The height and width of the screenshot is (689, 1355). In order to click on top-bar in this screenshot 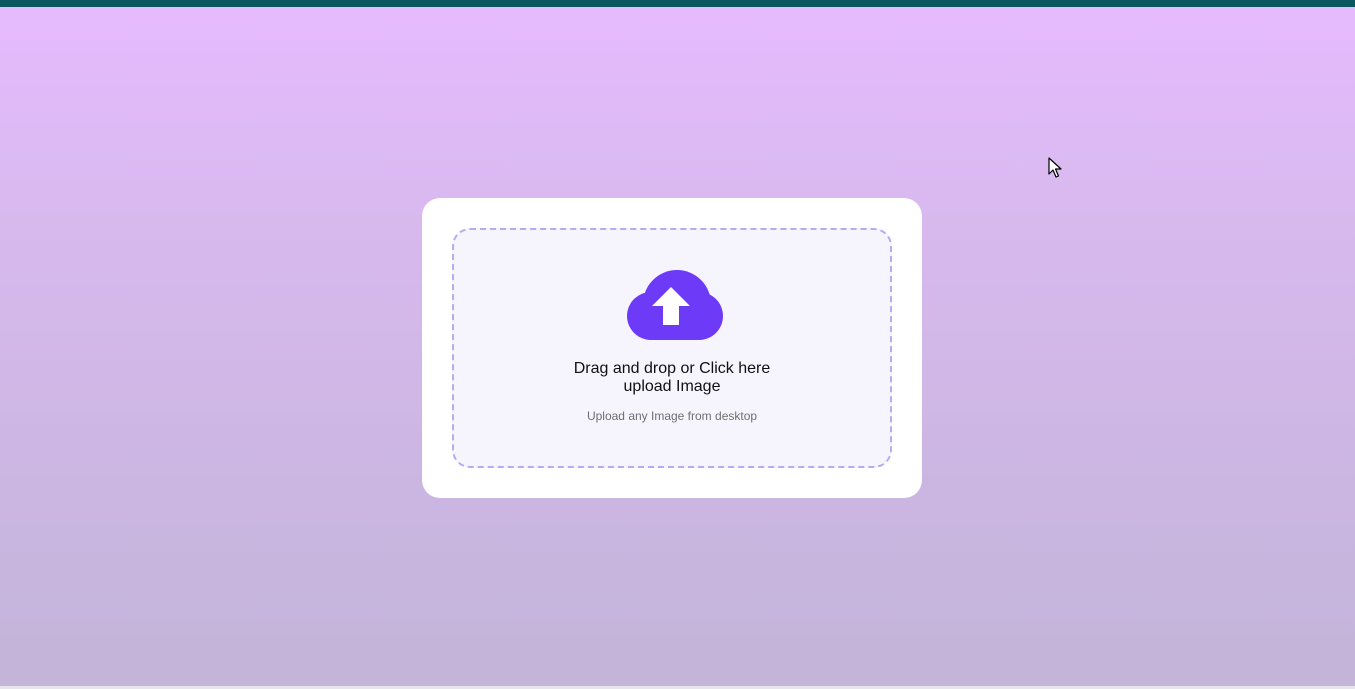, I will do `click(677, 3)`.